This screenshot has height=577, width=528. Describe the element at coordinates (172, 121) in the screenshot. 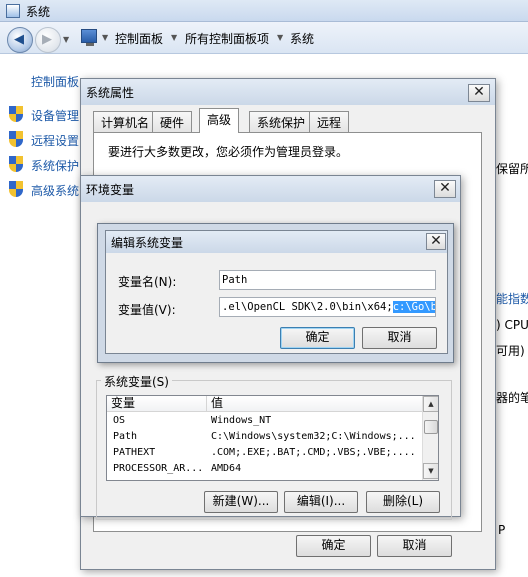

I see `tab-hardware: 硬件` at that location.